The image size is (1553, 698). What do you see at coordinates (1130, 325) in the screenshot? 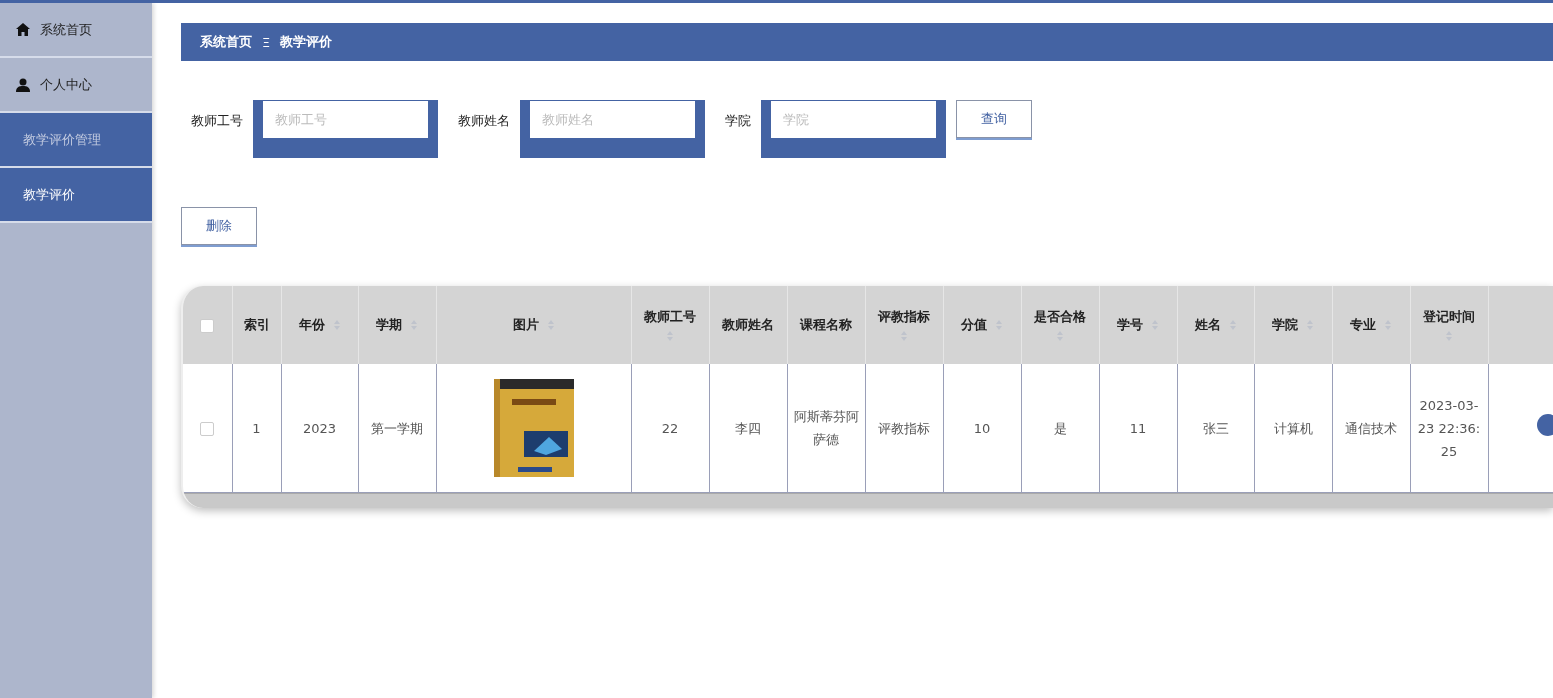
I see `header-text: 学号` at bounding box center [1130, 325].